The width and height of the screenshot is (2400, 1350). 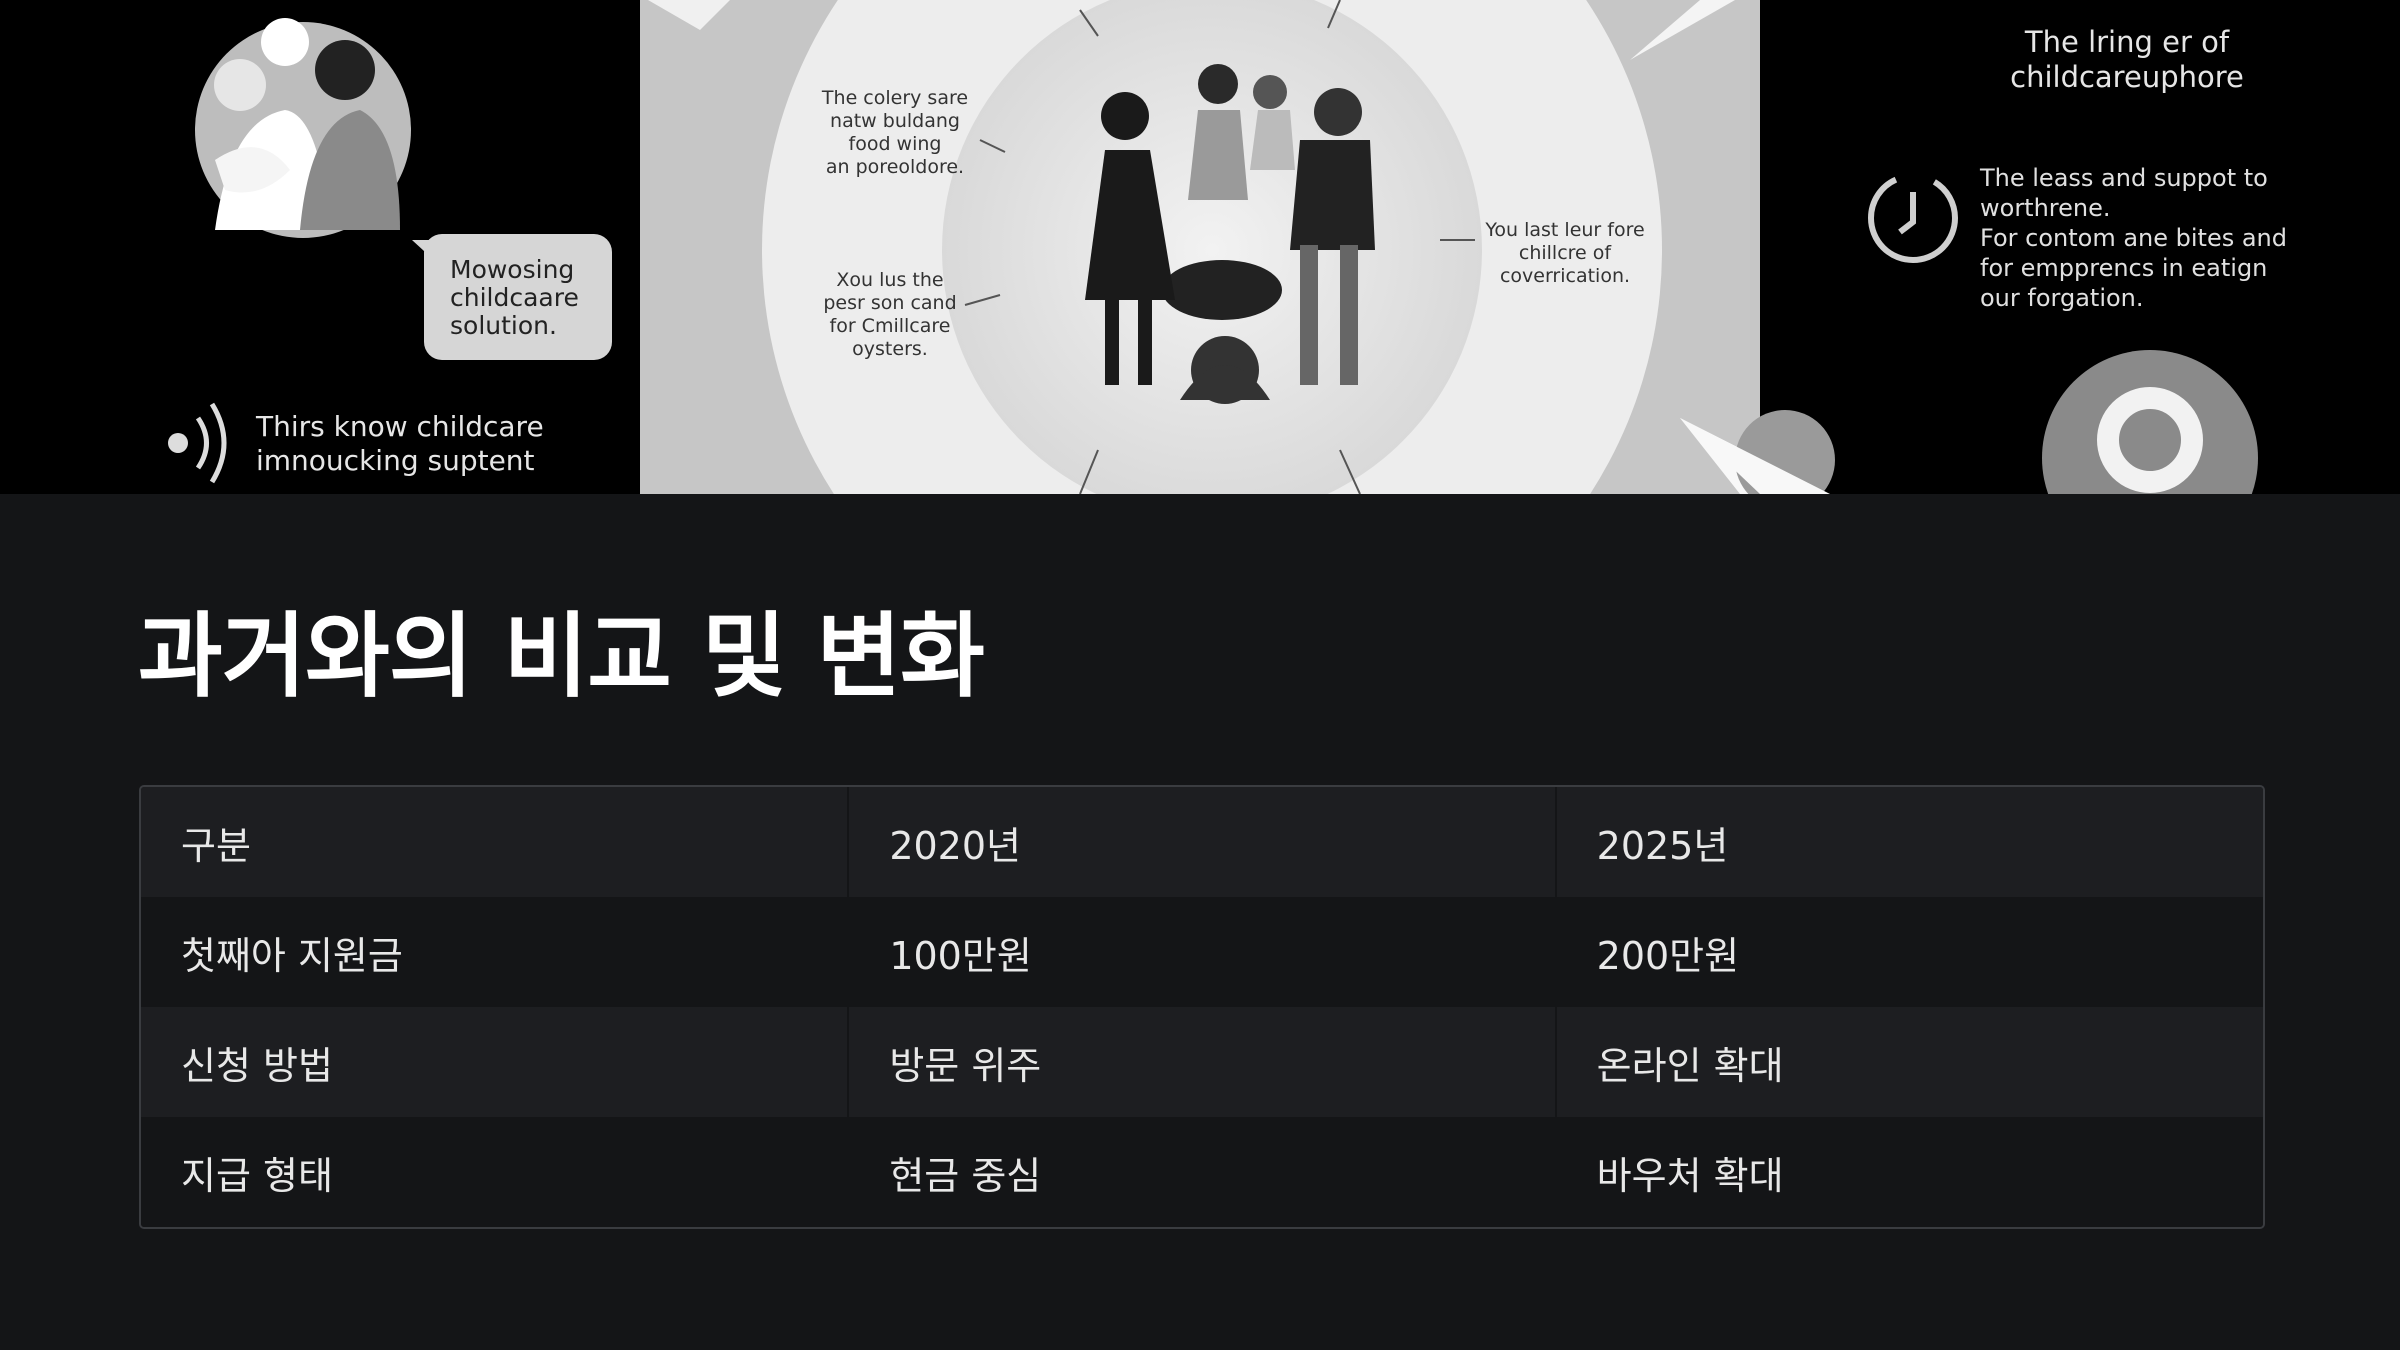 What do you see at coordinates (495, 952) in the screenshot?
I see `table-cell: 첫째아 지원금` at bounding box center [495, 952].